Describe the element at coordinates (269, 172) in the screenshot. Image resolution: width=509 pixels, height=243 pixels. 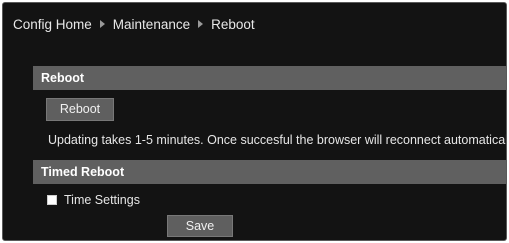
I see `timed-reboot-section-header: Timed Reboot` at that location.